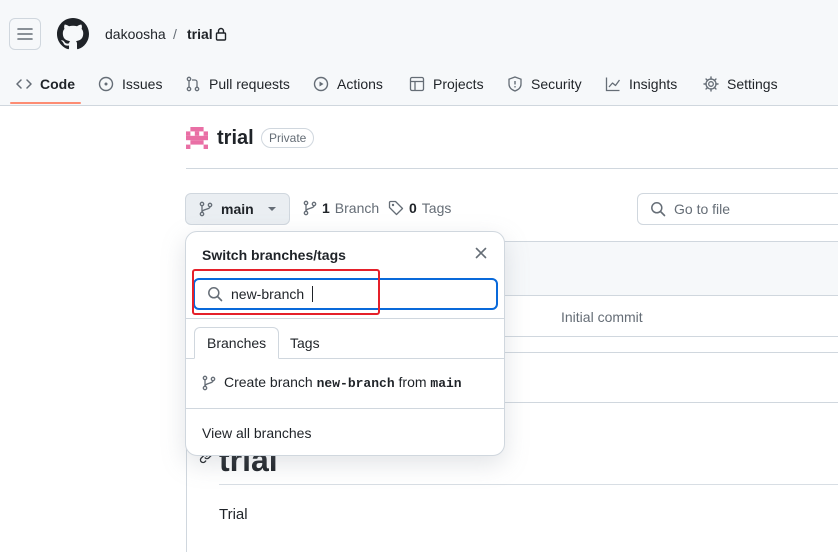  Describe the element at coordinates (737, 209) in the screenshot. I see `go-to-file-input: Go to file` at that location.